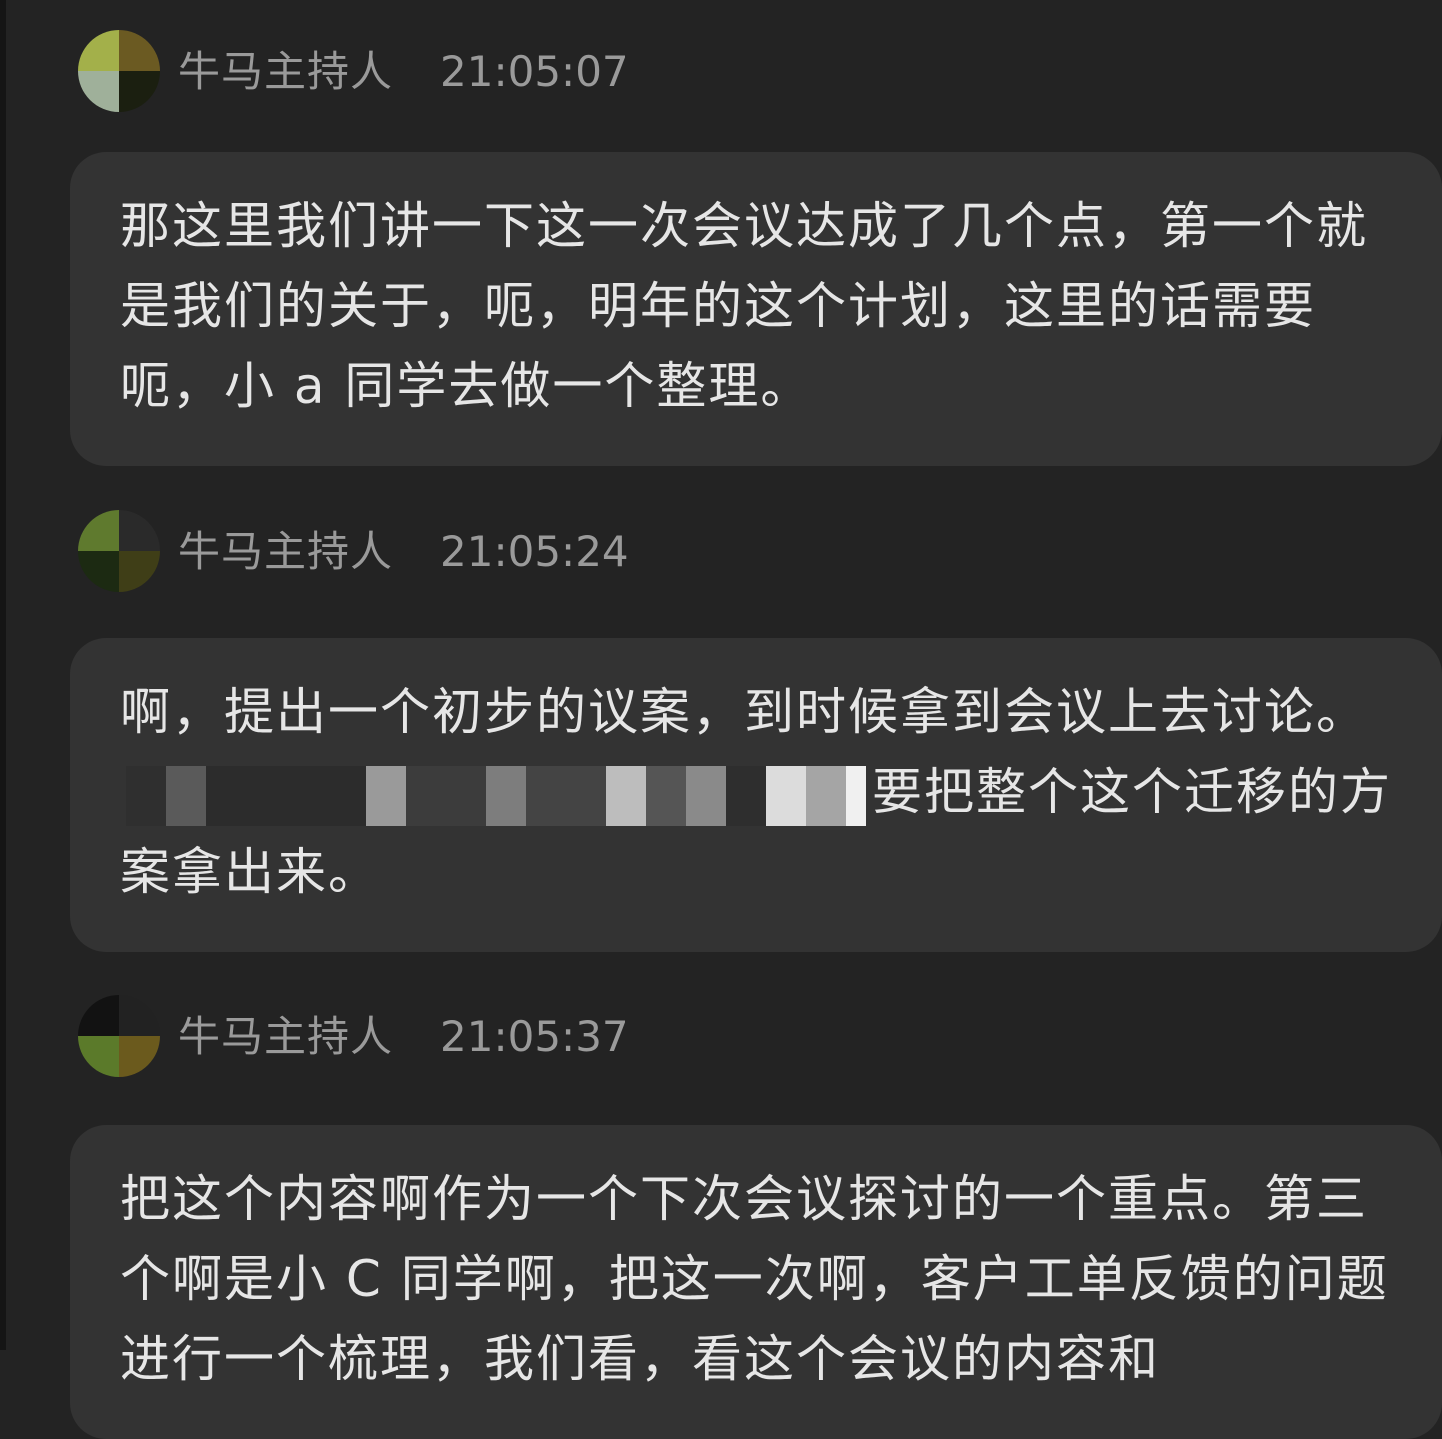 The width and height of the screenshot is (1442, 1439). I want to click on message-timestamp: 21:05:37, so click(534, 1036).